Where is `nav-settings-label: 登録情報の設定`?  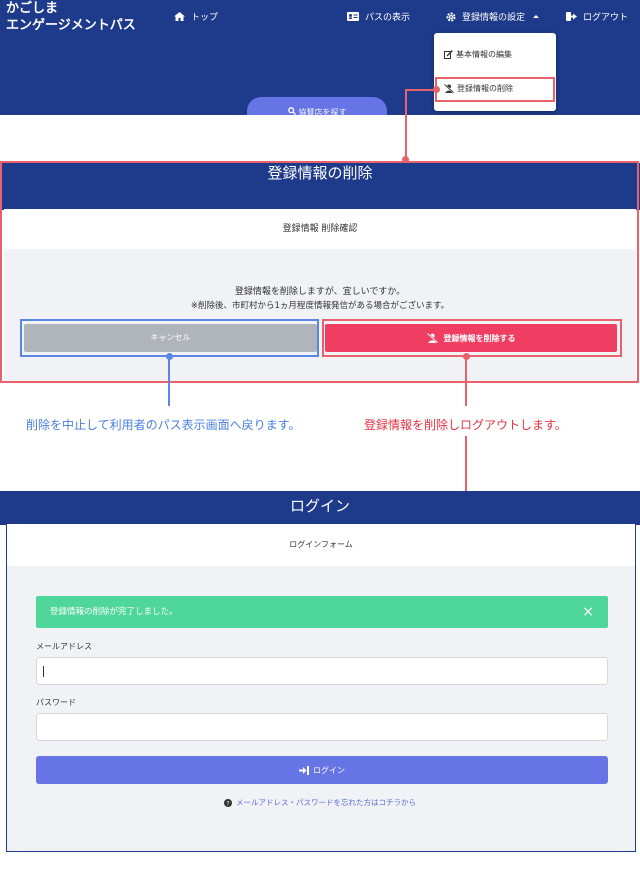 nav-settings-label: 登録情報の設定 is located at coordinates (494, 18).